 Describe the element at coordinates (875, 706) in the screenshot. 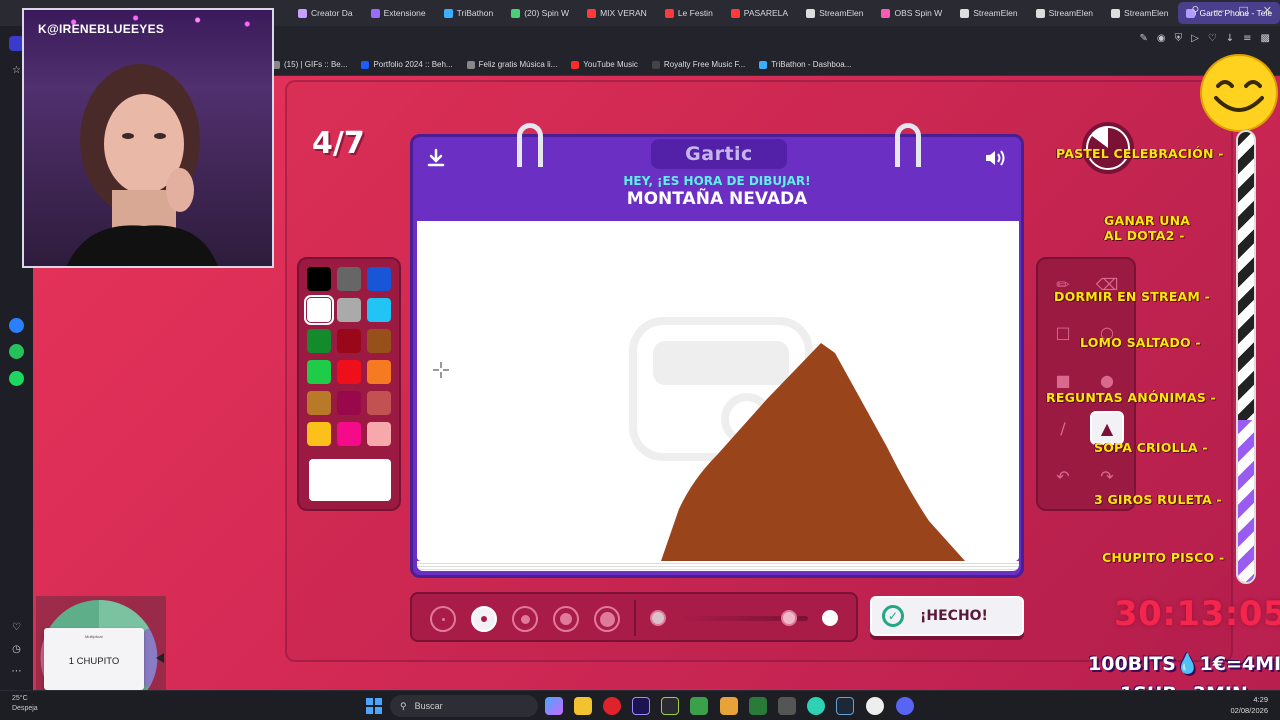

I see `chatgpt-icon` at that location.